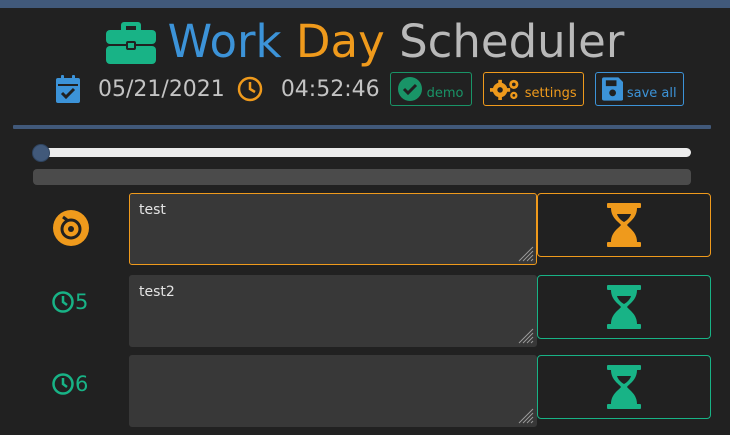  Describe the element at coordinates (504, 89) in the screenshot. I see `gears-icon` at that location.